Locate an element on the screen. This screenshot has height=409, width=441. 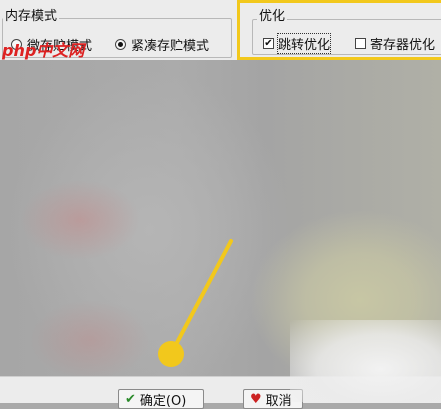
memory-mode-title: 内存模式 is located at coordinates (31, 16).